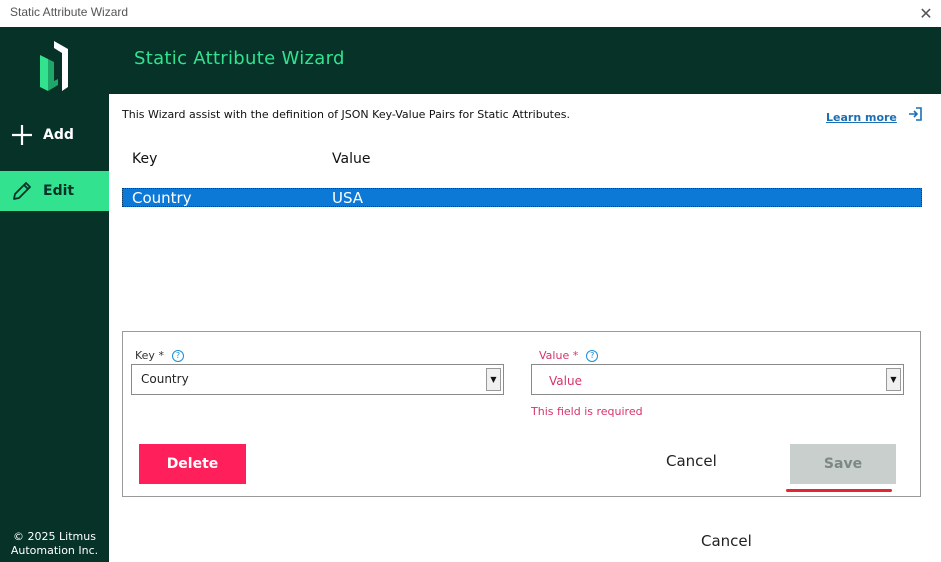  I want to click on sidebar-item-add: Add, so click(54, 135).